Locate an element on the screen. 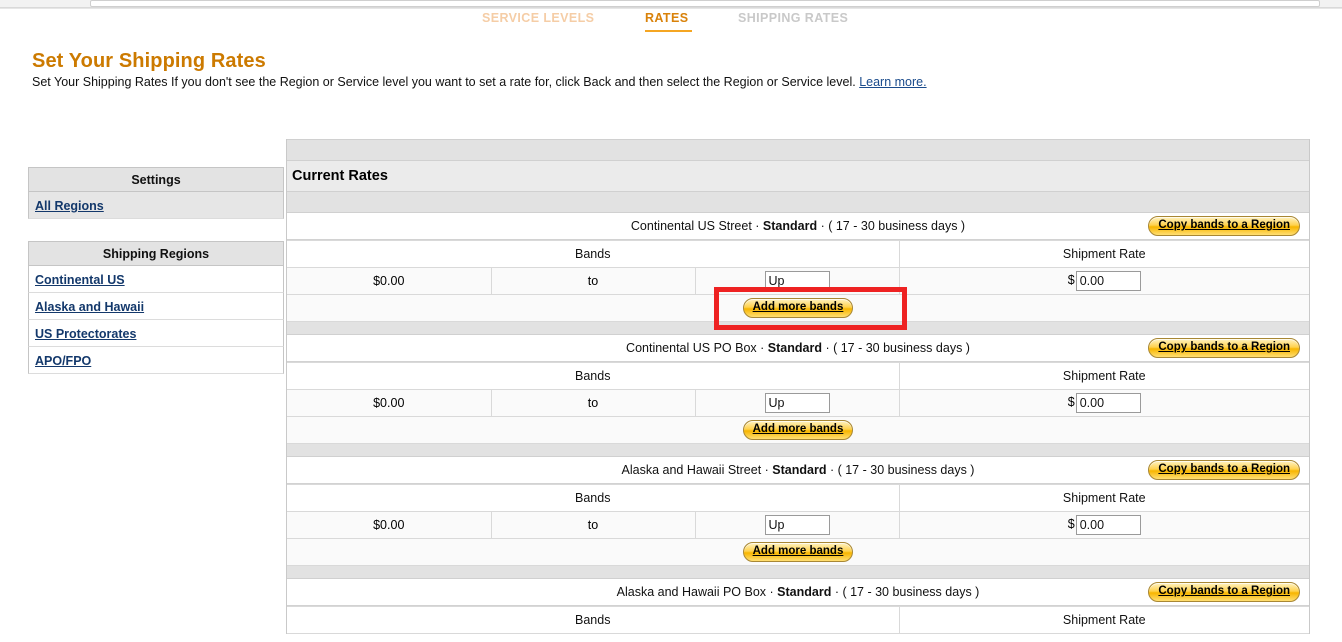  sidebar-item-us-protectorates-label: US Protectorates is located at coordinates (85, 334).